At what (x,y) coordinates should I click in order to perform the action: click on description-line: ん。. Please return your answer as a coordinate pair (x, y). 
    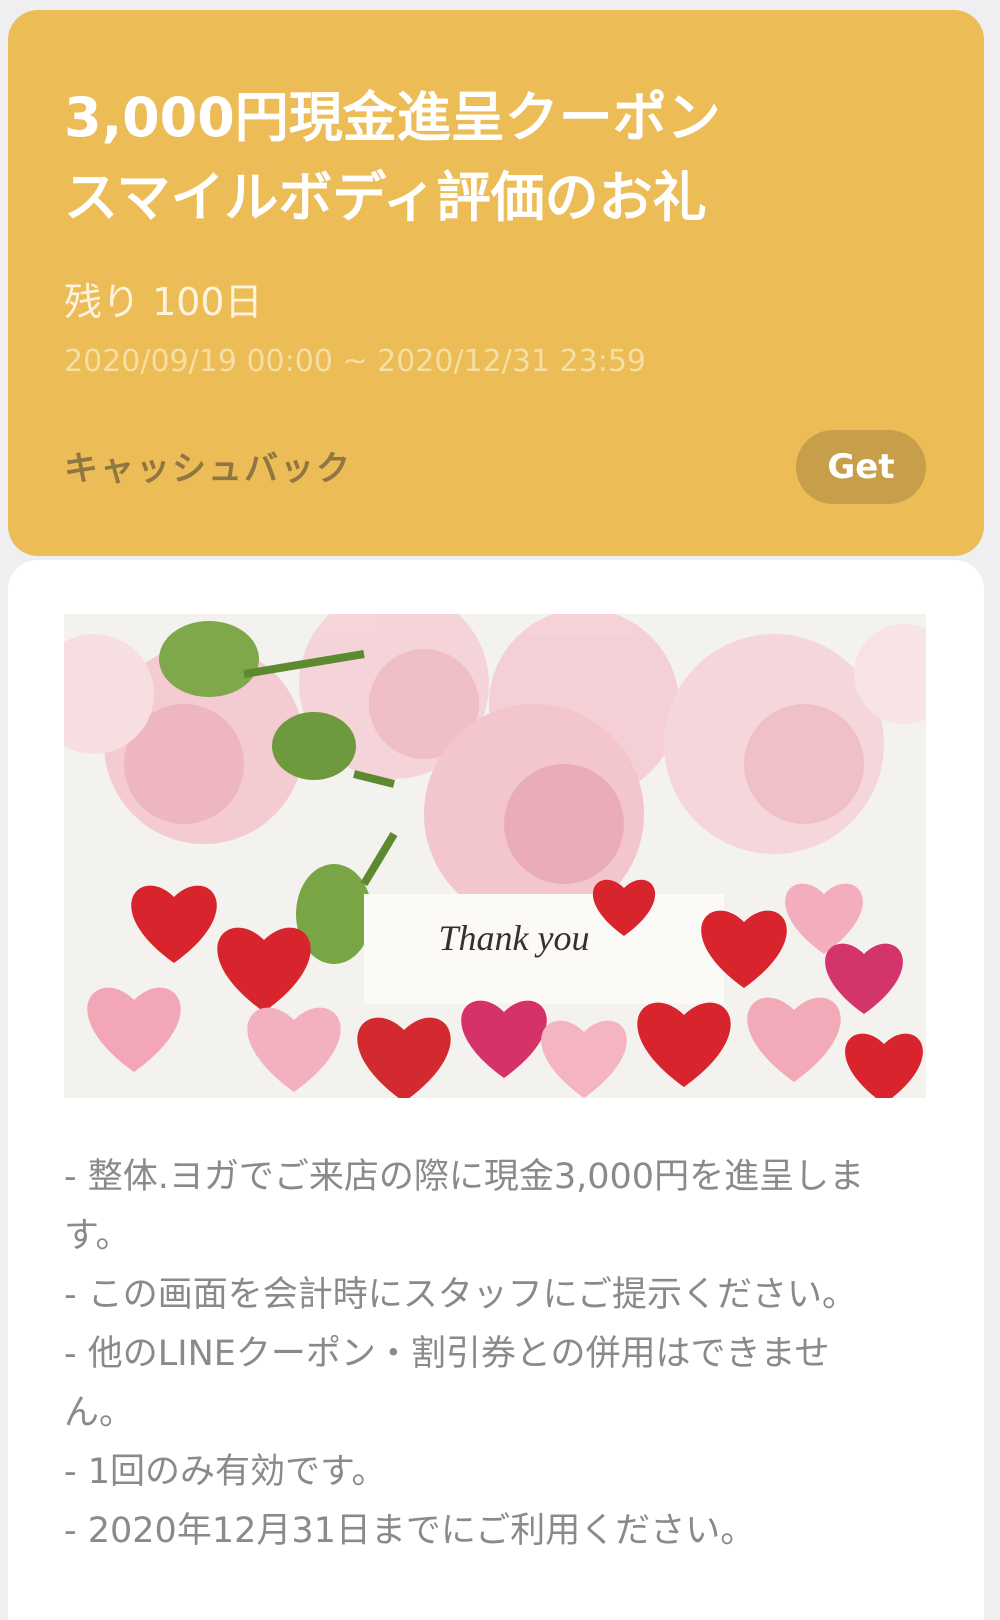
    Looking at the image, I should click on (99, 1413).